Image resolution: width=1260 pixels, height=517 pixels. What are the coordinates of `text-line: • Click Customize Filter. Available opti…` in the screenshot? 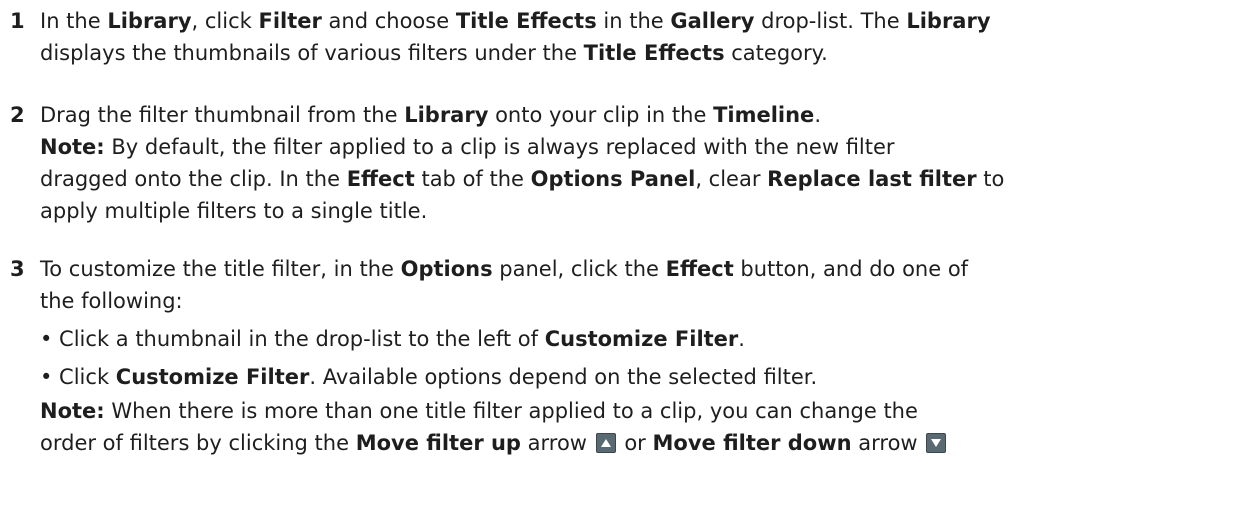 It's located at (428, 377).